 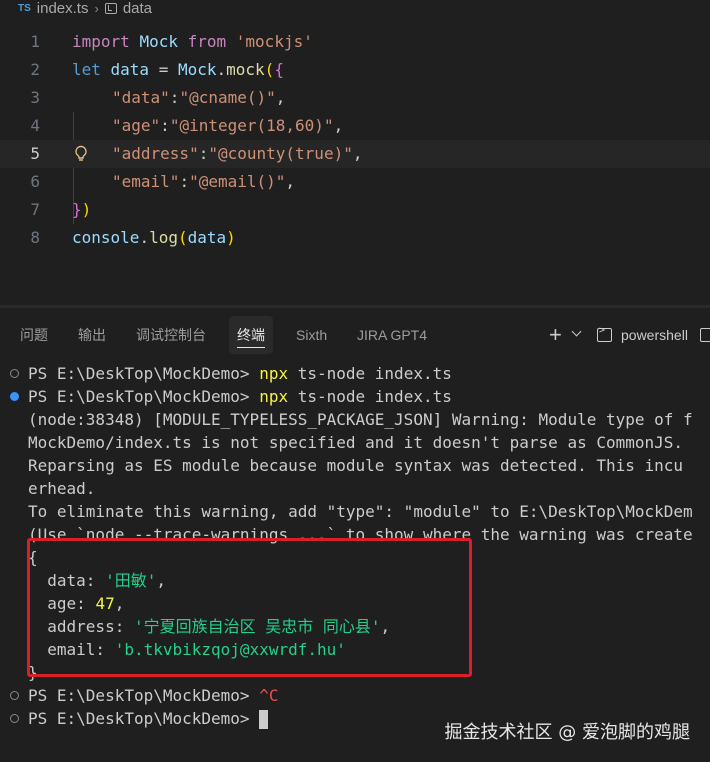 I want to click on line-number: 7, so click(x=35, y=209).